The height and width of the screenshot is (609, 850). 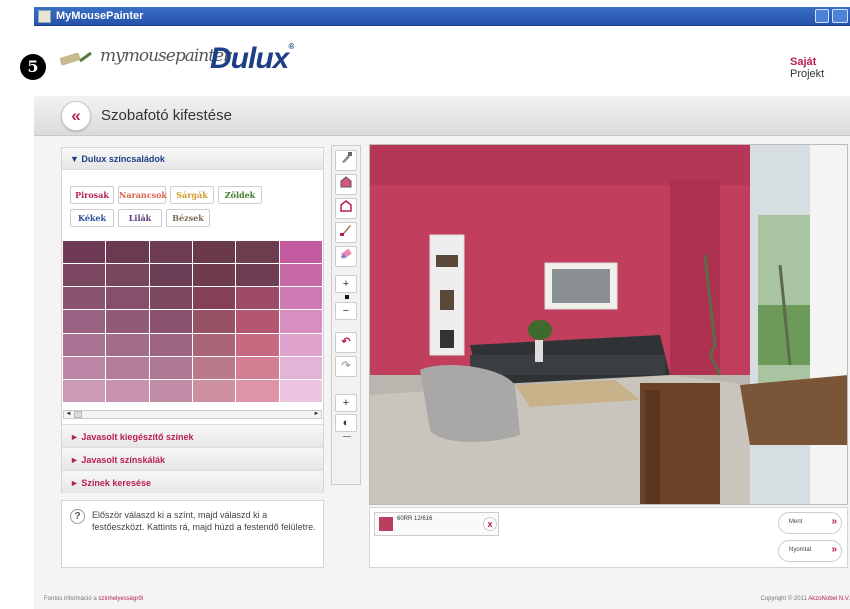 I want to click on maximize-button, so click(x=840, y=16).